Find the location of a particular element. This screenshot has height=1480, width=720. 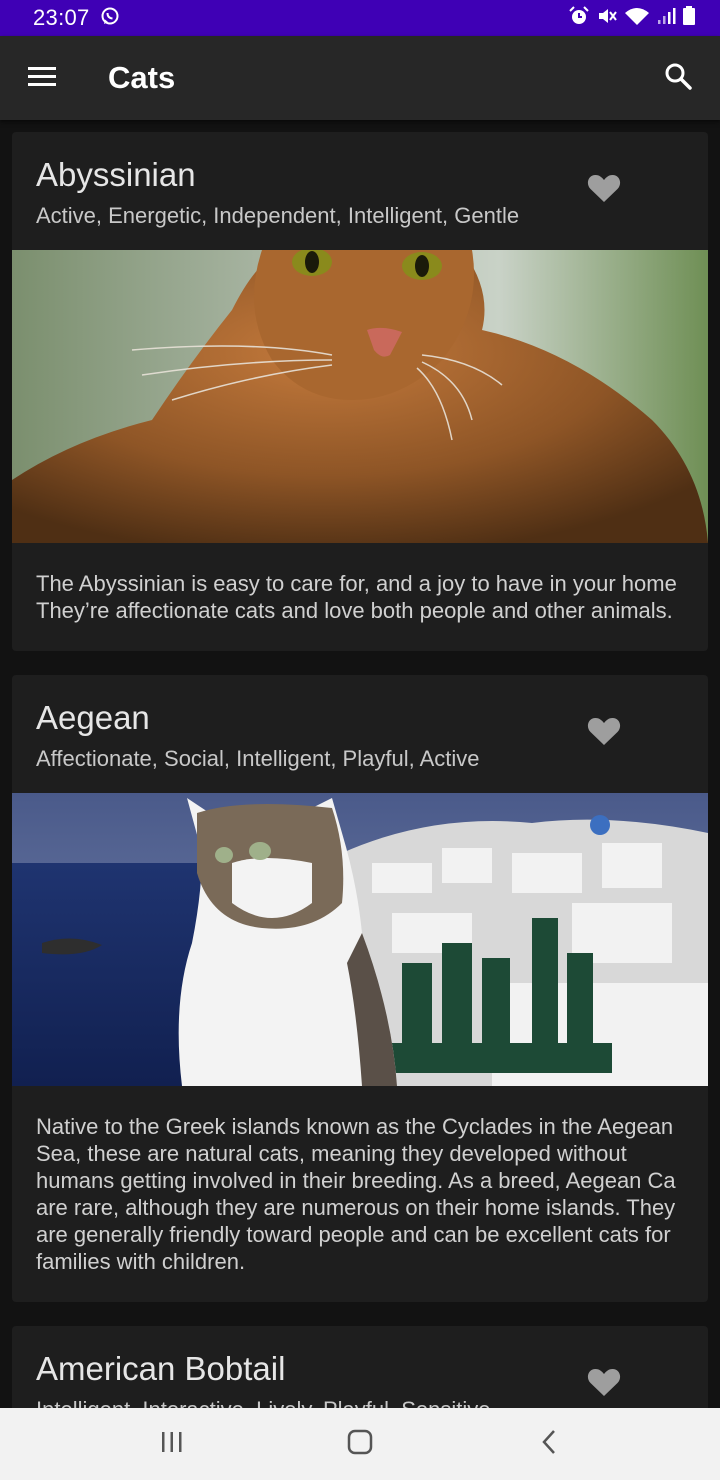

home-button is located at coordinates (360, 1444).